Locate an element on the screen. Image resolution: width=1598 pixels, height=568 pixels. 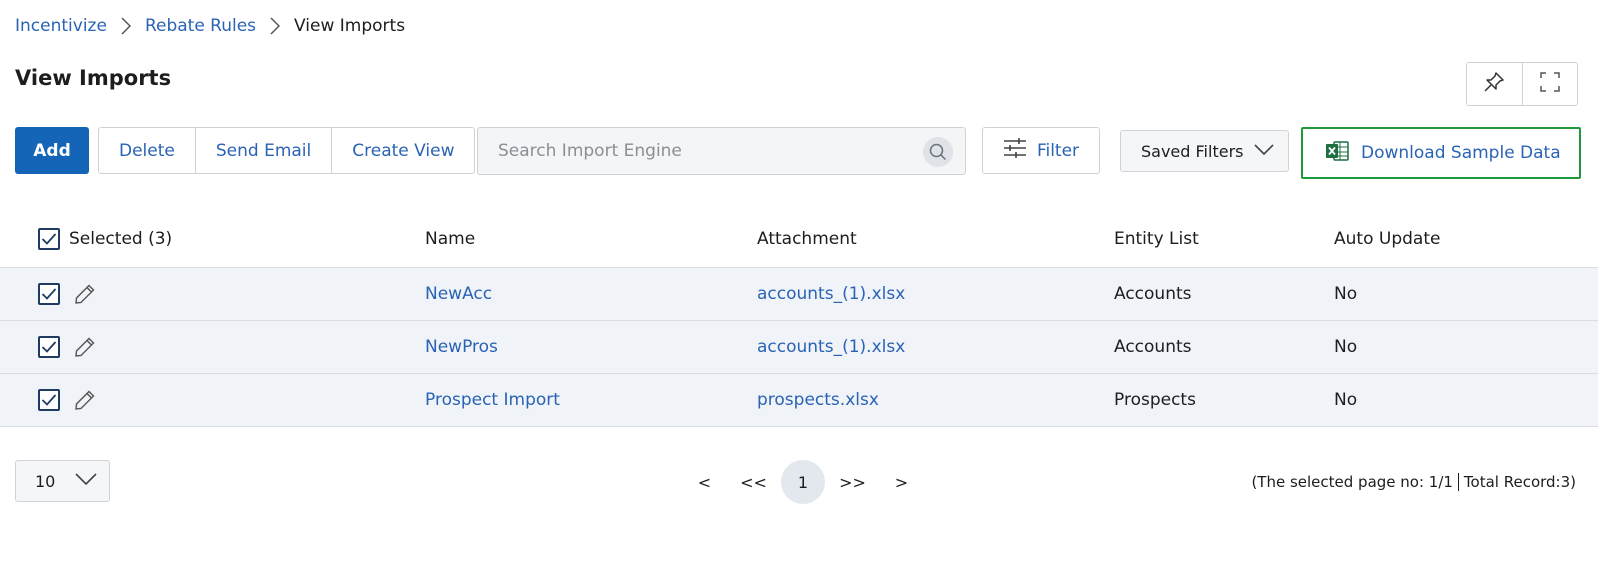
page-number-current: 1 is located at coordinates (803, 482).